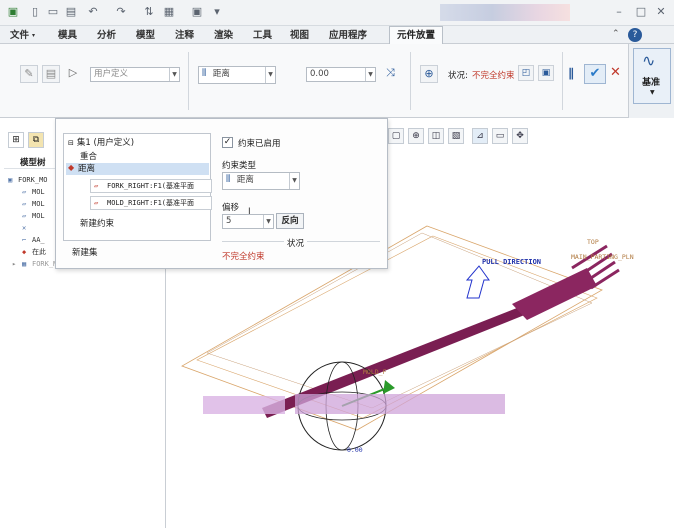 The image size is (674, 528). I want to click on new-set-link: 新建集, so click(85, 252).